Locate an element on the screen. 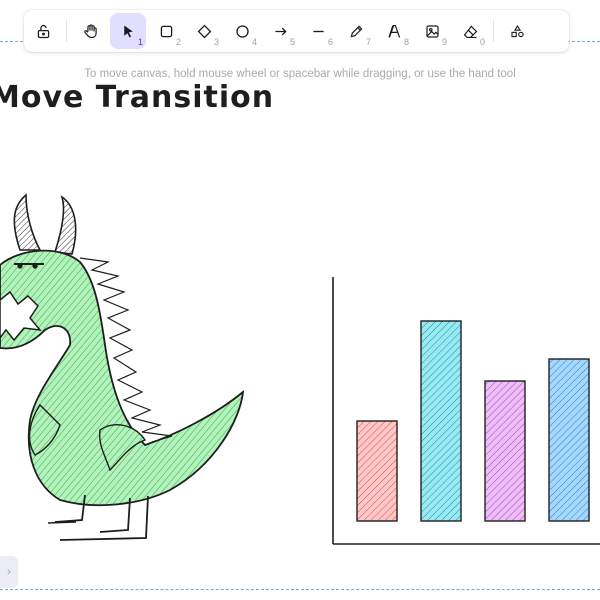 This screenshot has width=600, height=600. image-icon is located at coordinates (432, 31).